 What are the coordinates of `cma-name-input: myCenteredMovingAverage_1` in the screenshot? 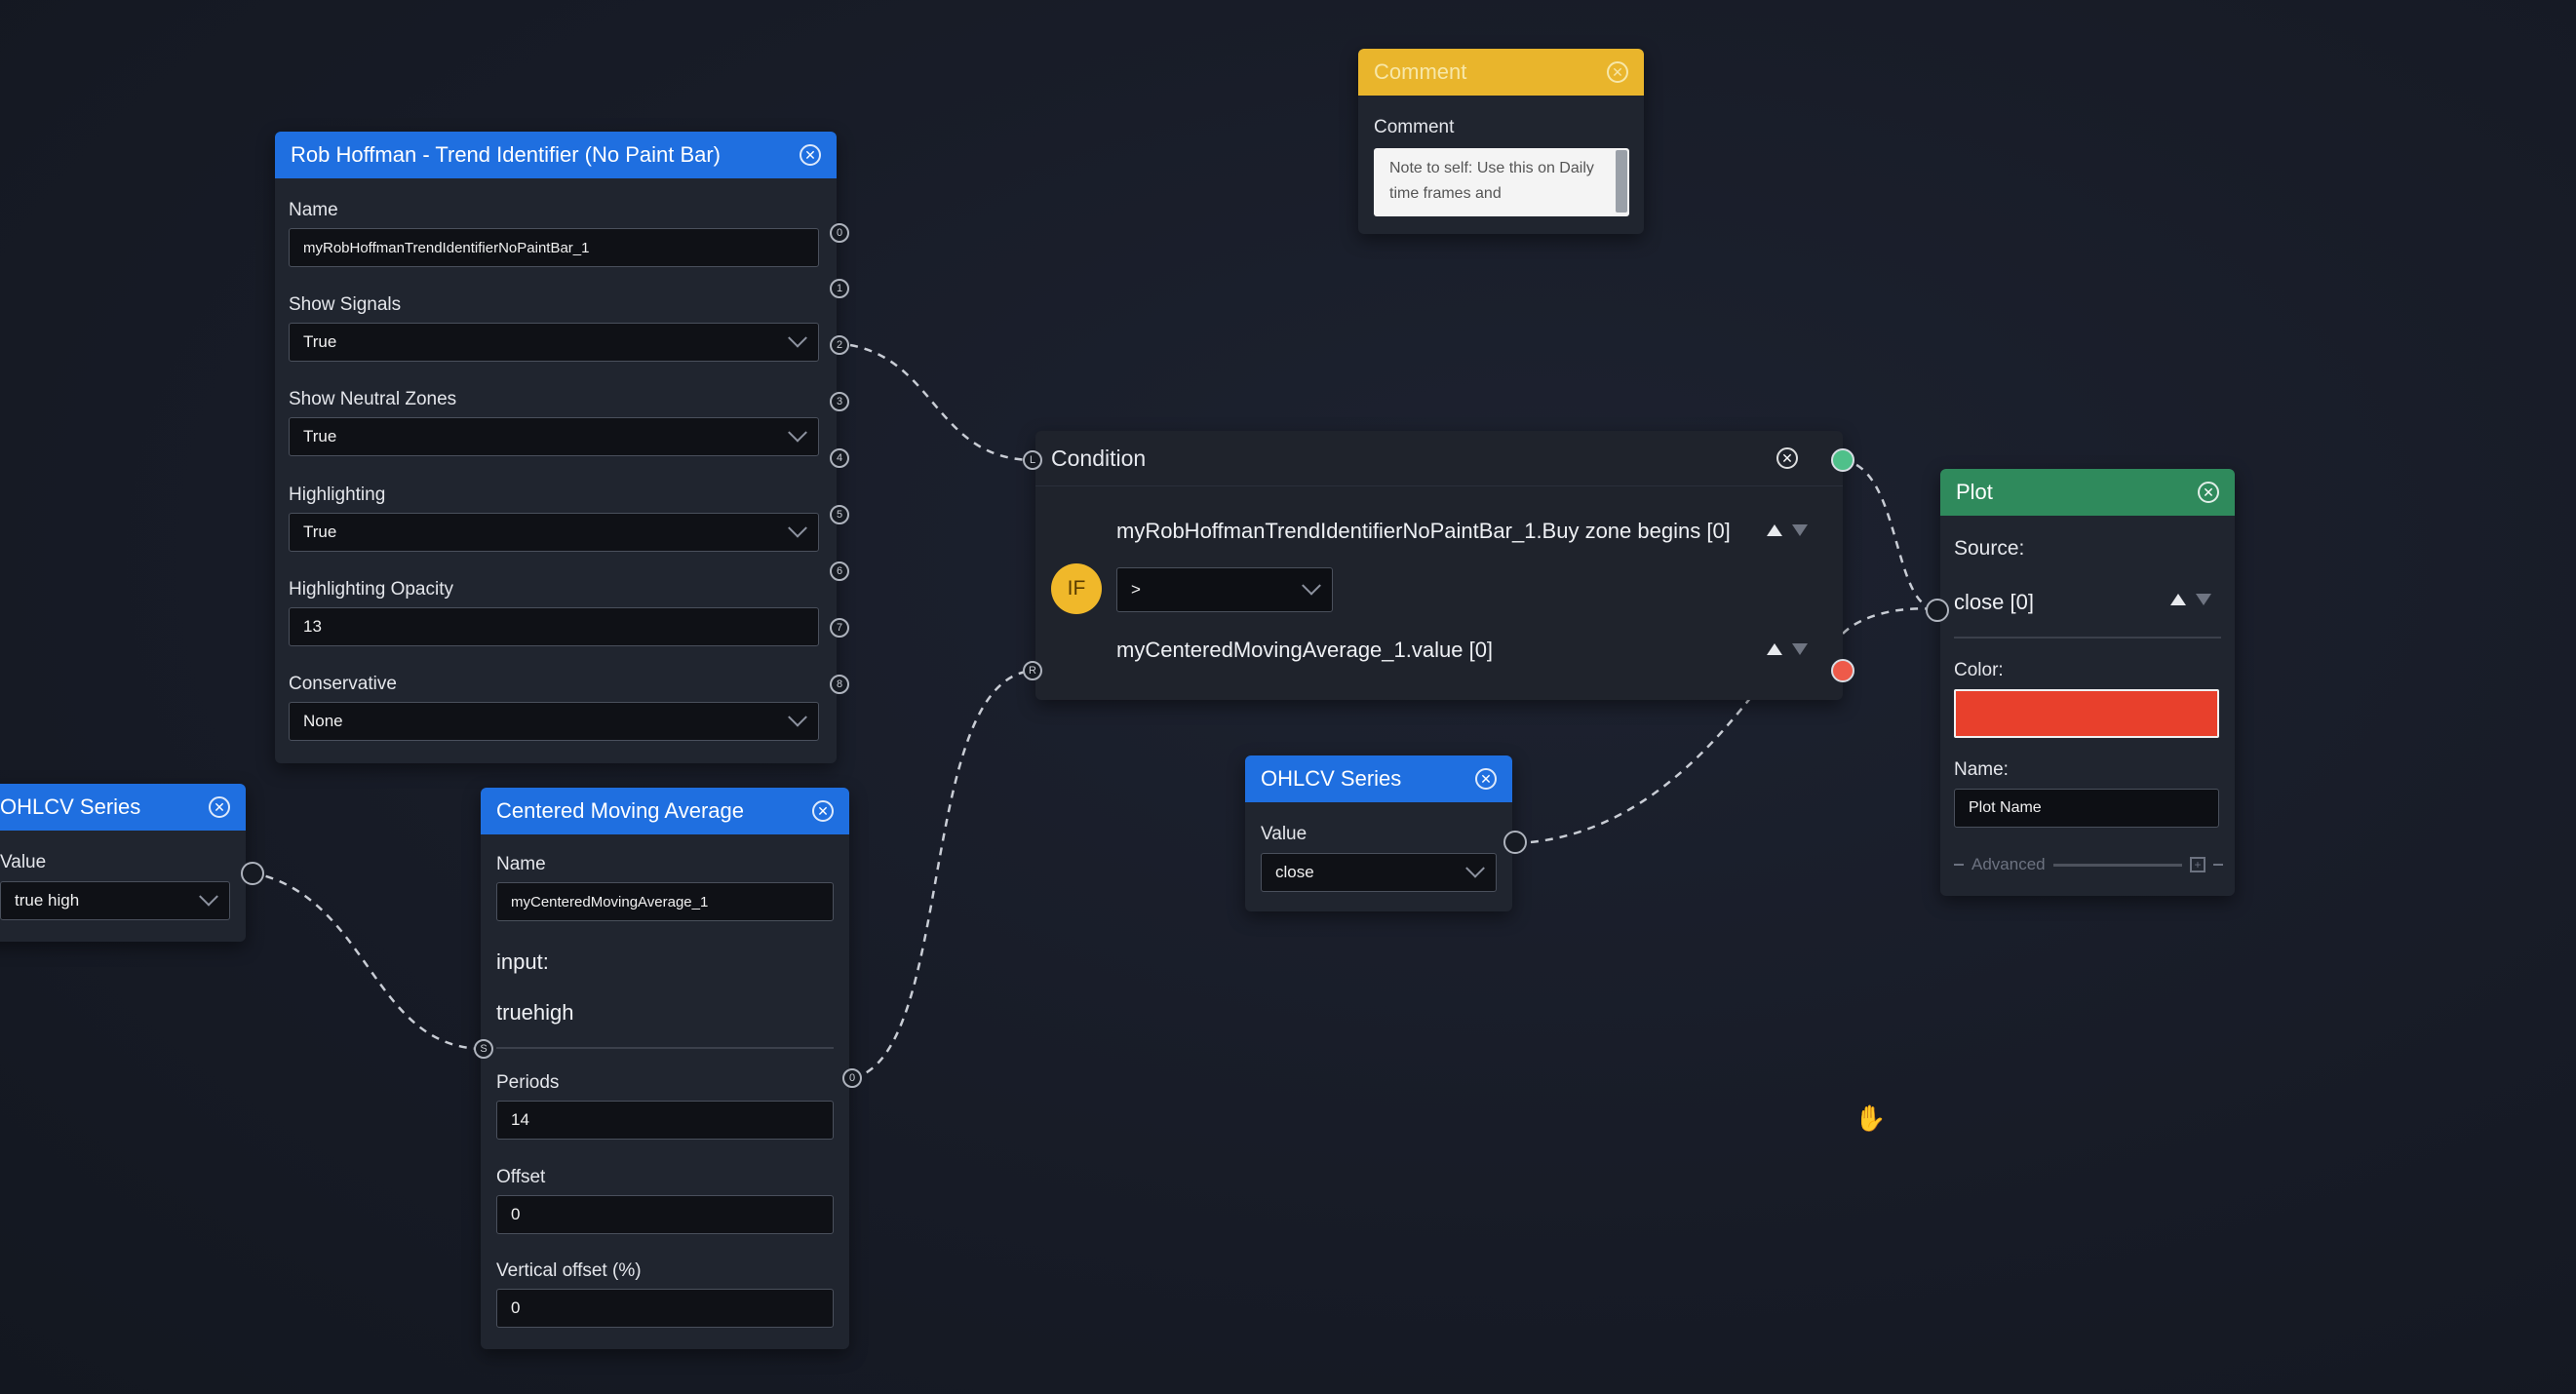 It's located at (665, 902).